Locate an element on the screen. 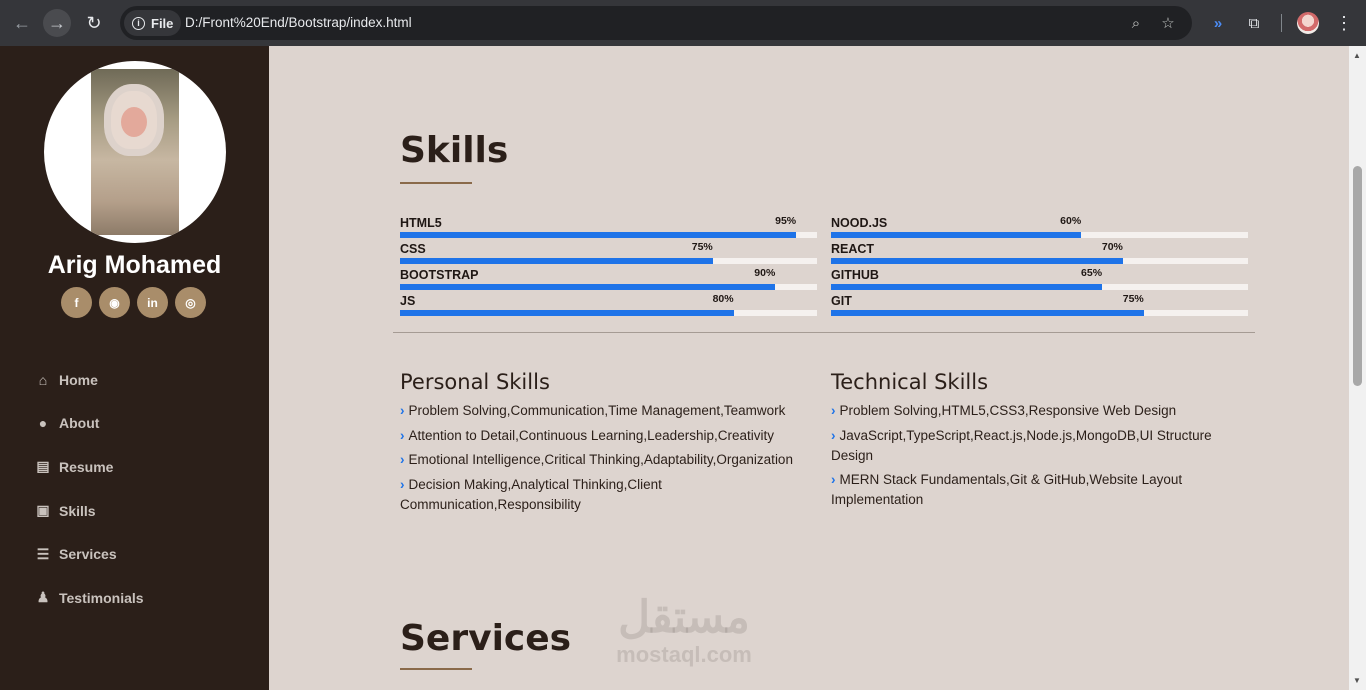  back-button: ← is located at coordinates (22, 23).